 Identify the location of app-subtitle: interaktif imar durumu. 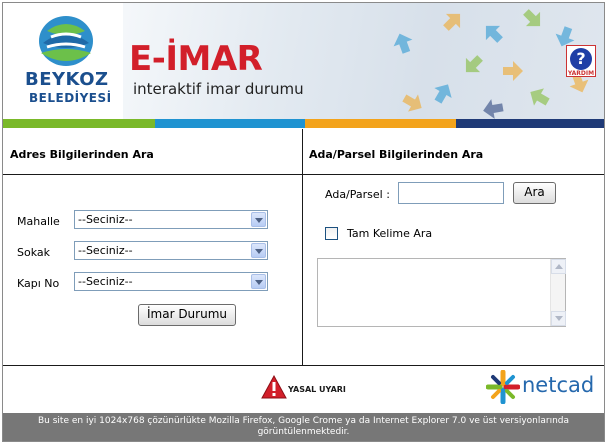
(218, 89).